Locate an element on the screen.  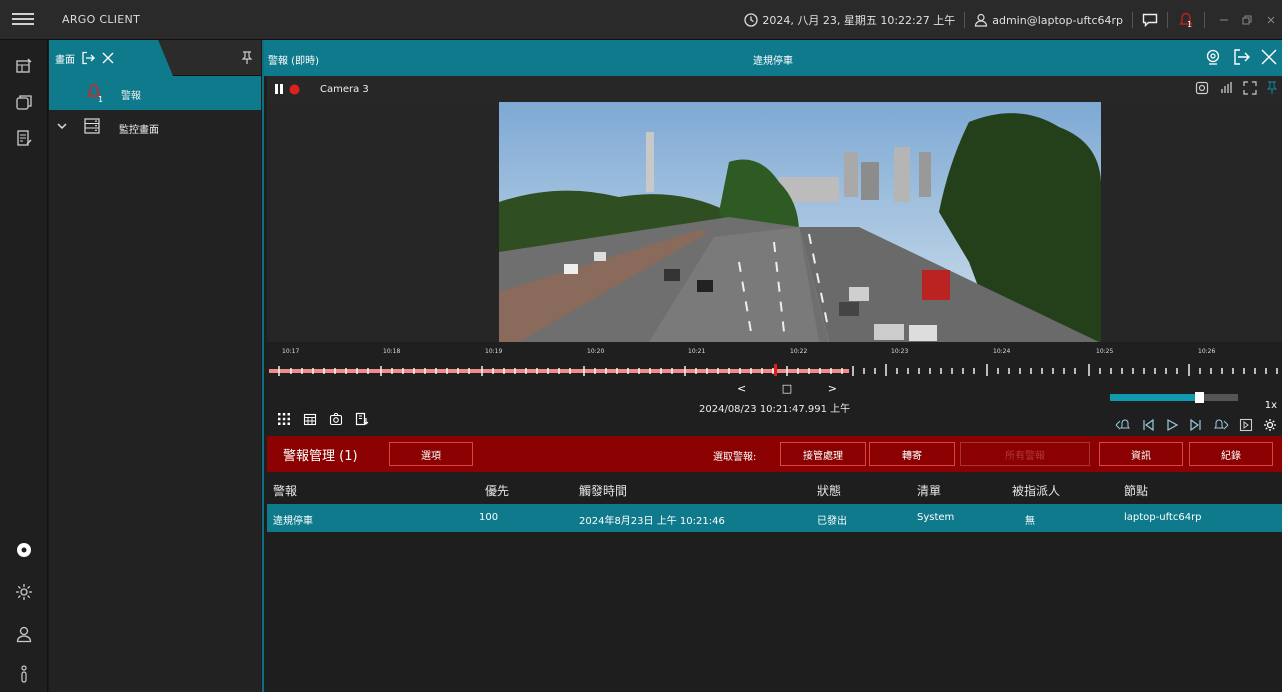
column-header: 優先 is located at coordinates (497, 490).